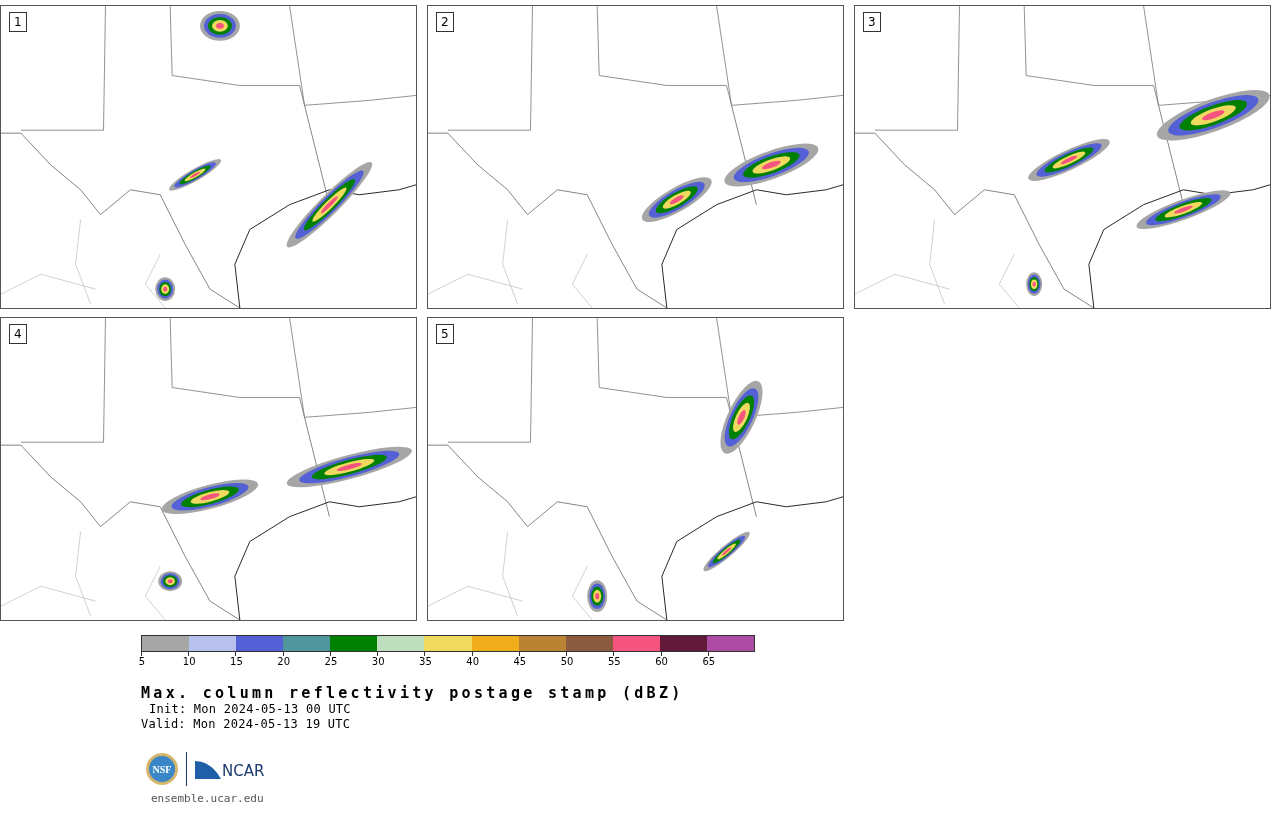 This screenshot has height=815, width=1280. What do you see at coordinates (18, 334) in the screenshot?
I see `panel-number: 4` at bounding box center [18, 334].